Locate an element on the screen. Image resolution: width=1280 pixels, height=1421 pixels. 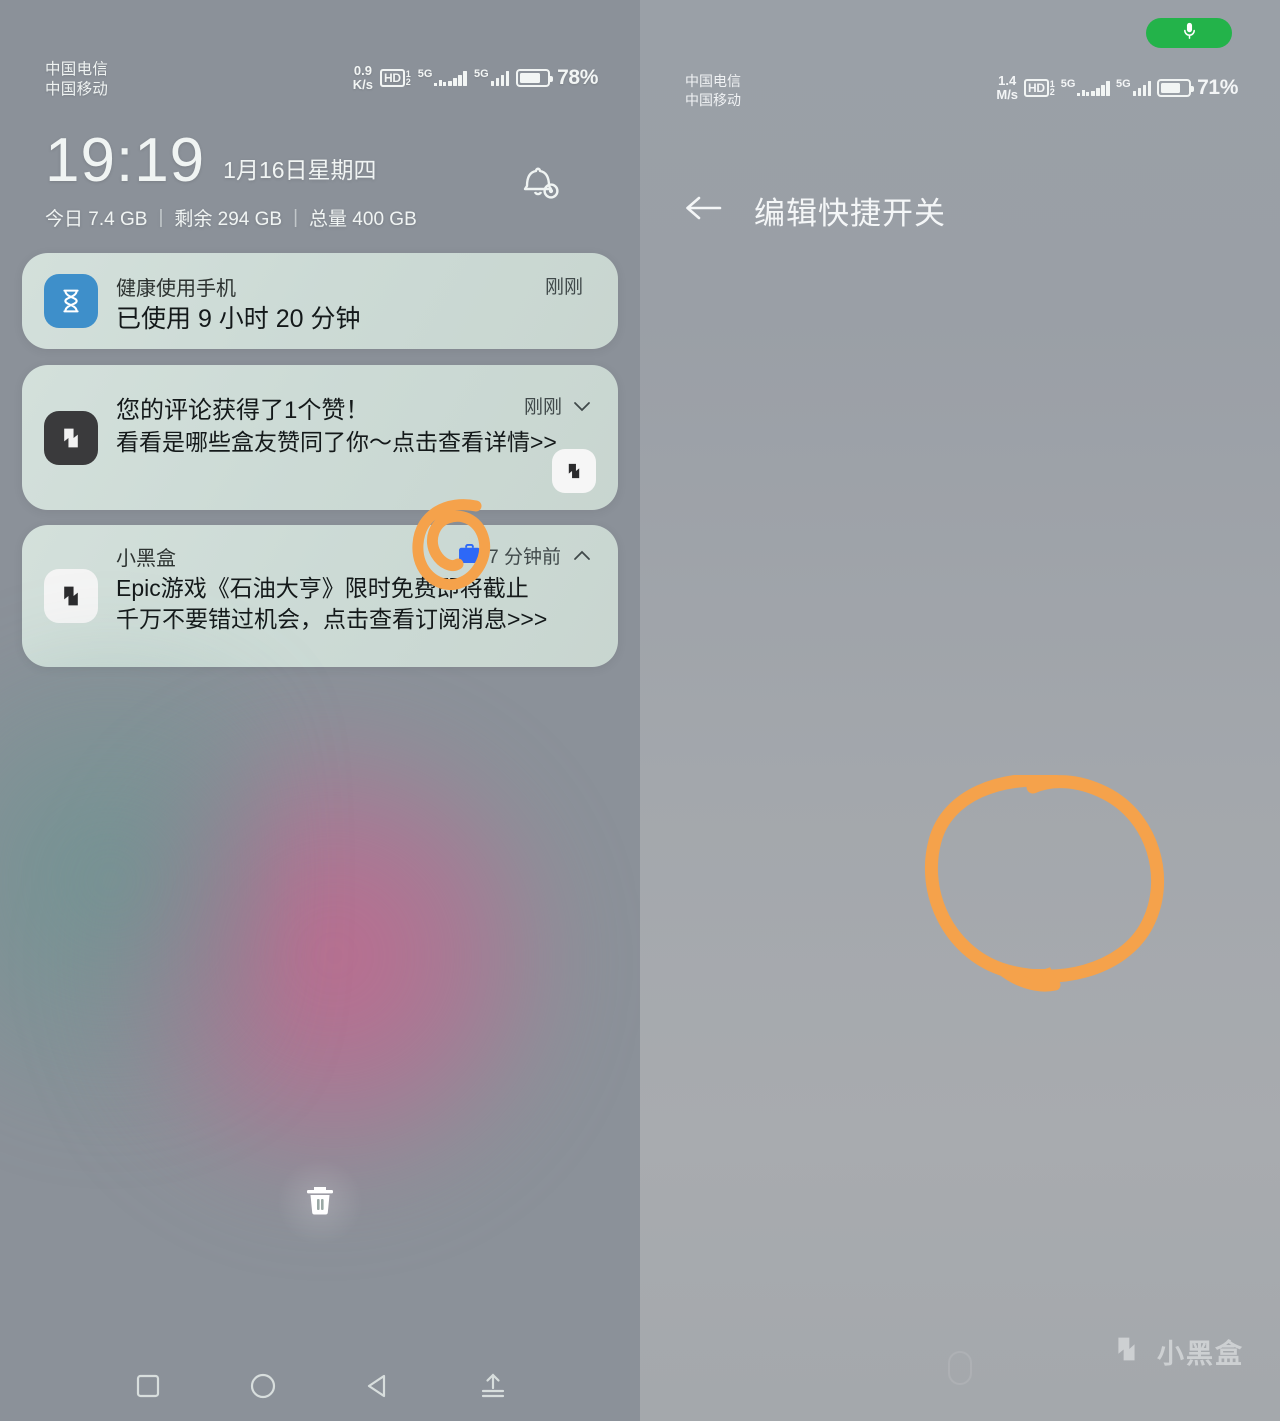
back-triangle-icon is located at coordinates (378, 1388).